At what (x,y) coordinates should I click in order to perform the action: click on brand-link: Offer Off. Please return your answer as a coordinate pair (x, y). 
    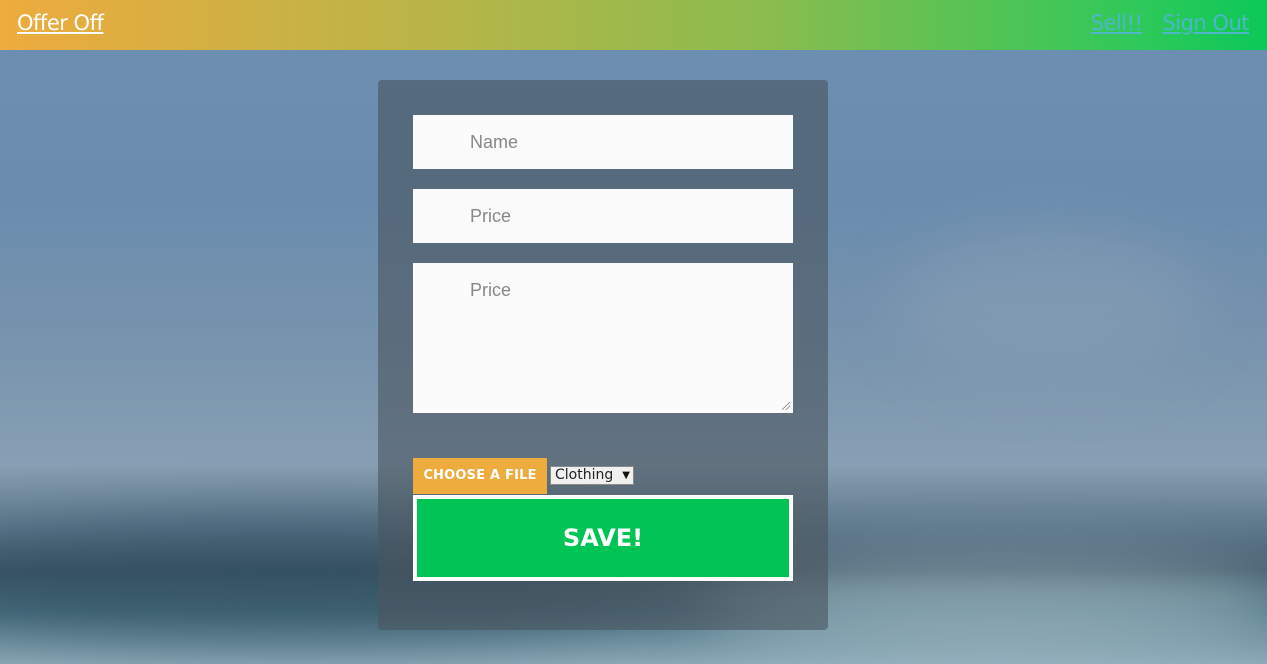
    Looking at the image, I should click on (60, 23).